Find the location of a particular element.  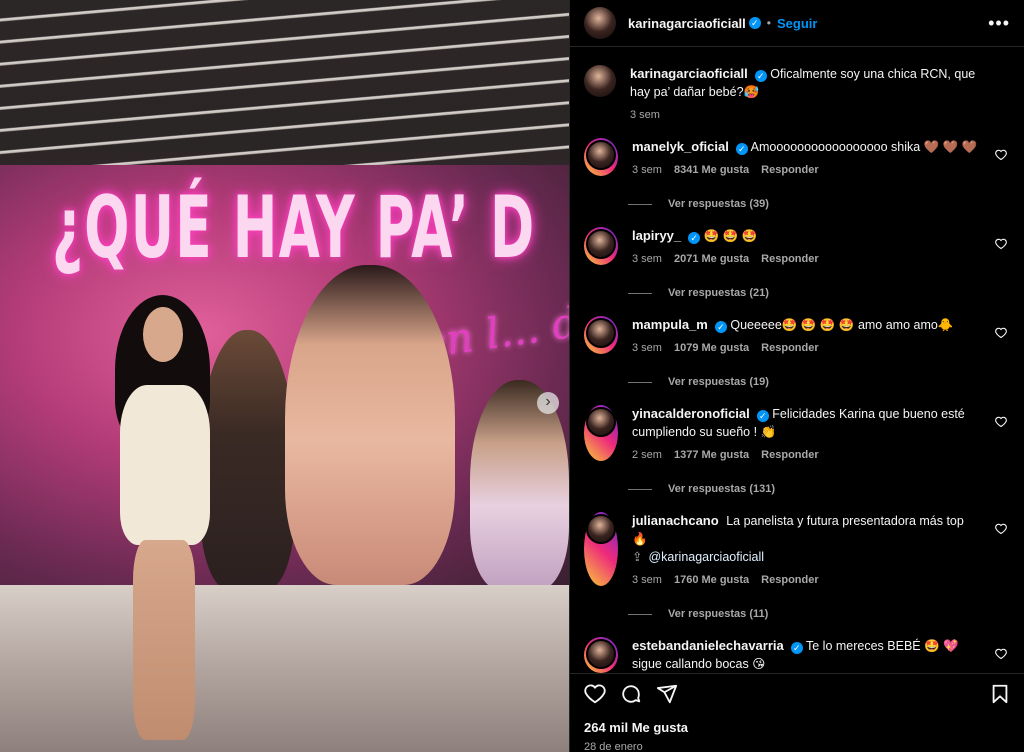

share-icon is located at coordinates (667, 694).